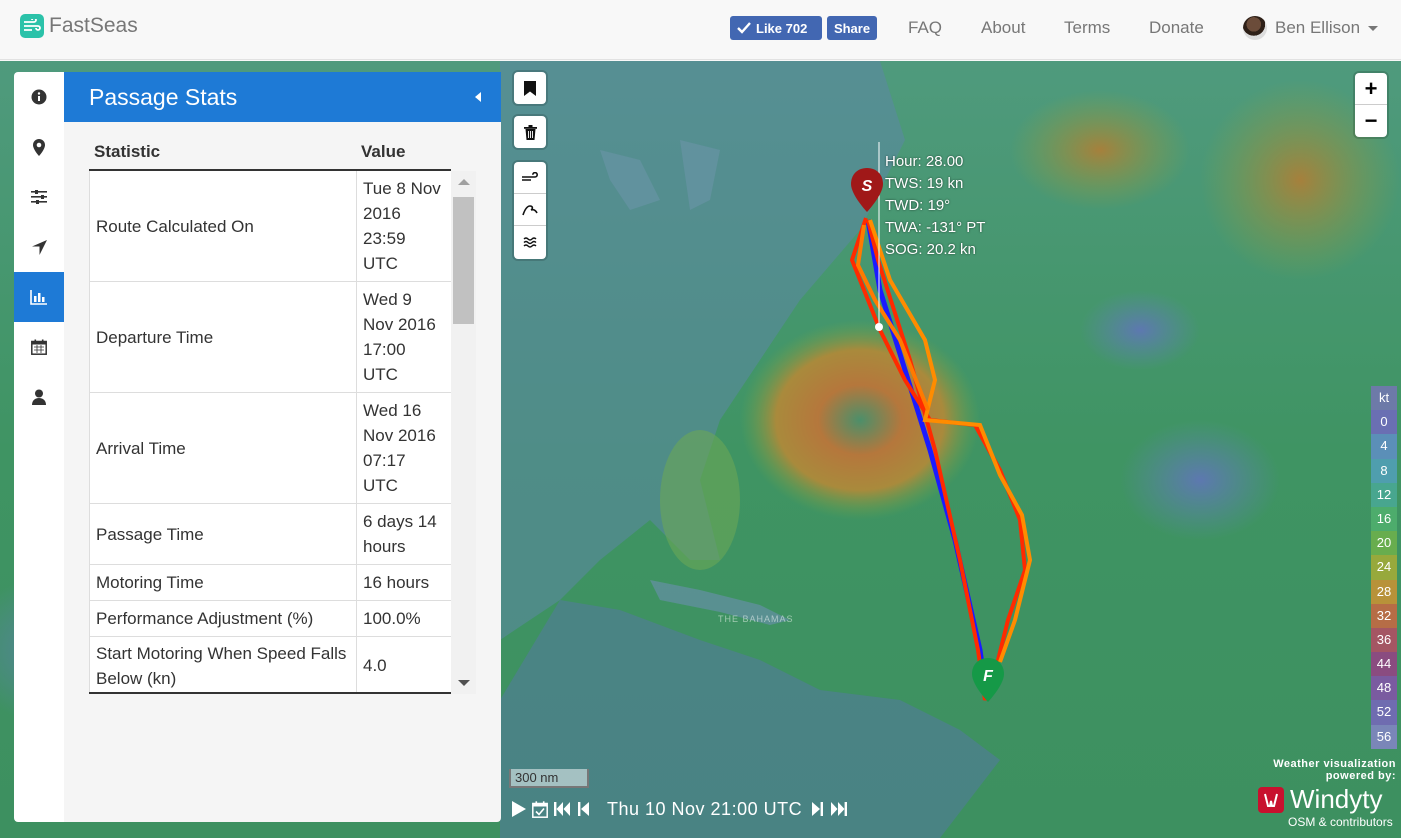  What do you see at coordinates (1384, 712) in the screenshot?
I see `legend-step: 52` at bounding box center [1384, 712].